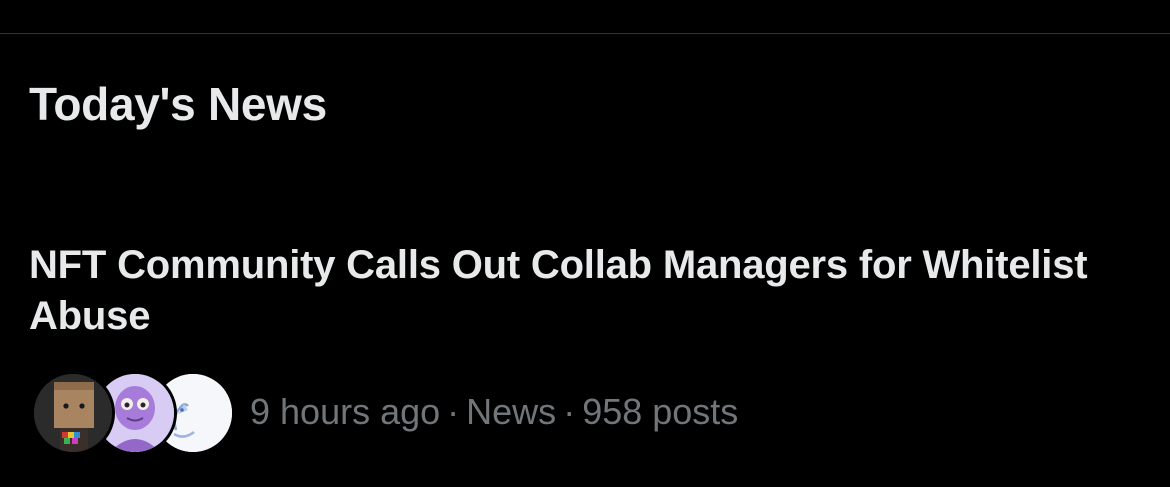  I want to click on top-divider, so click(585, 33).